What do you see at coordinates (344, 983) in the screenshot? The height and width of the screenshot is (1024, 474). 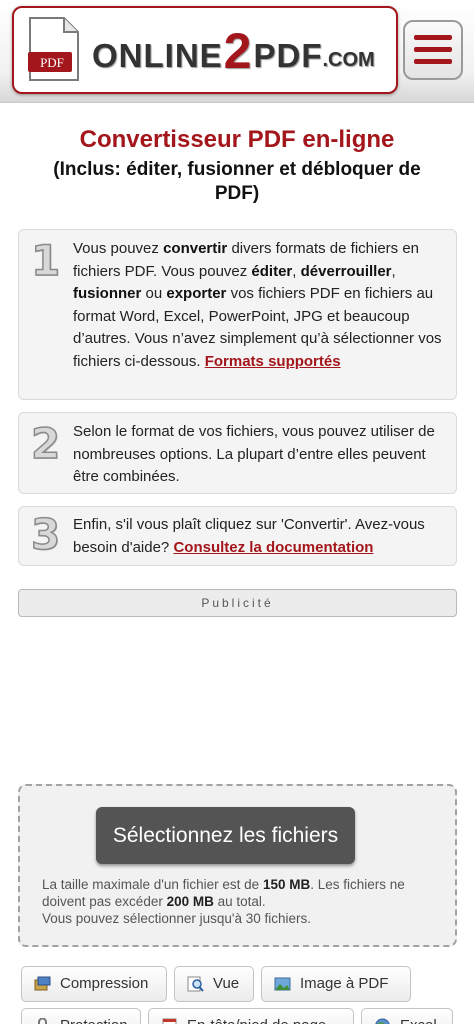 I see `image-to-pdf-label: Image à PDF` at bounding box center [344, 983].